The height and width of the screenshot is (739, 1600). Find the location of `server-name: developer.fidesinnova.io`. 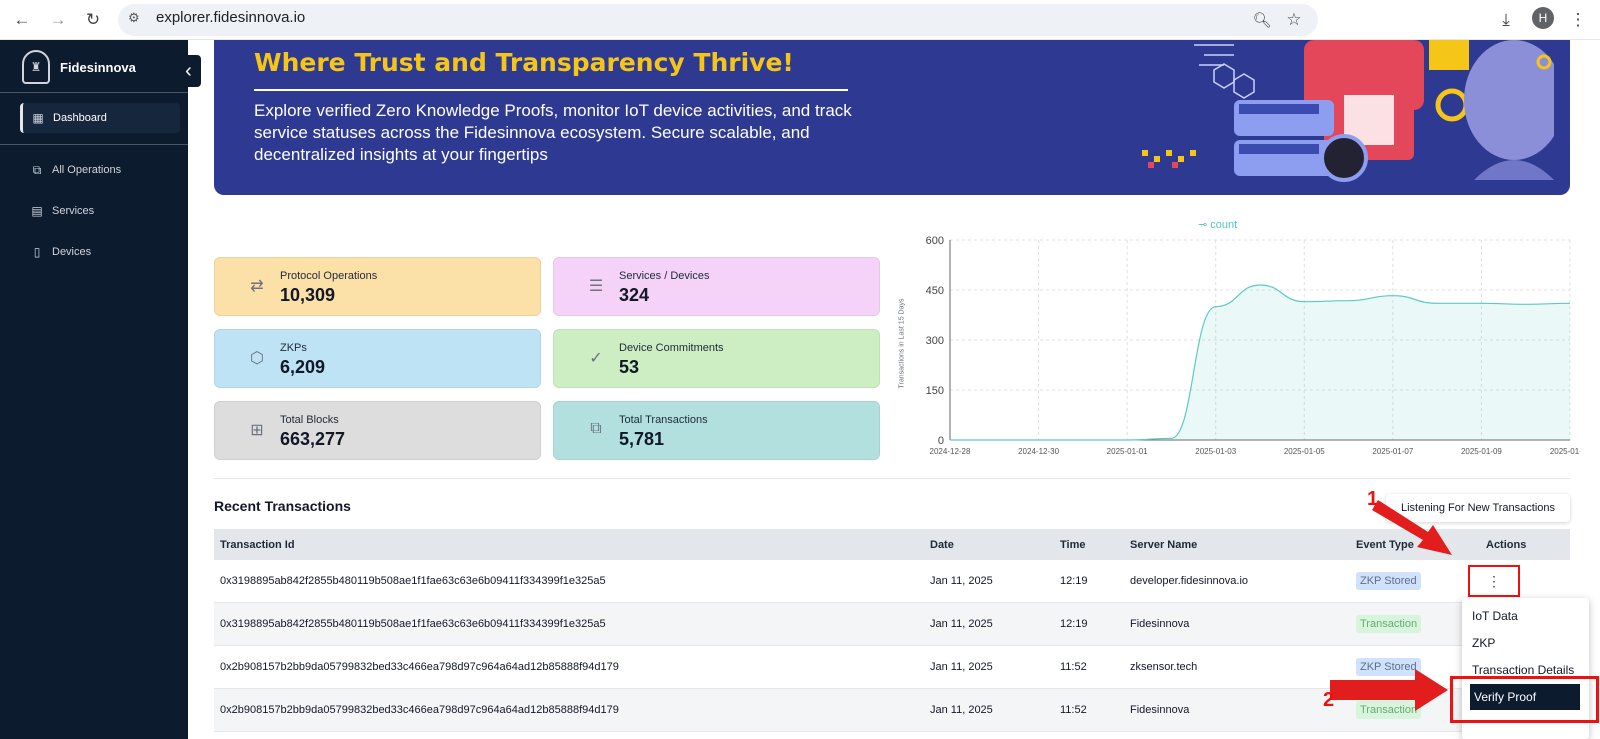

server-name: developer.fidesinnova.io is located at coordinates (1189, 581).